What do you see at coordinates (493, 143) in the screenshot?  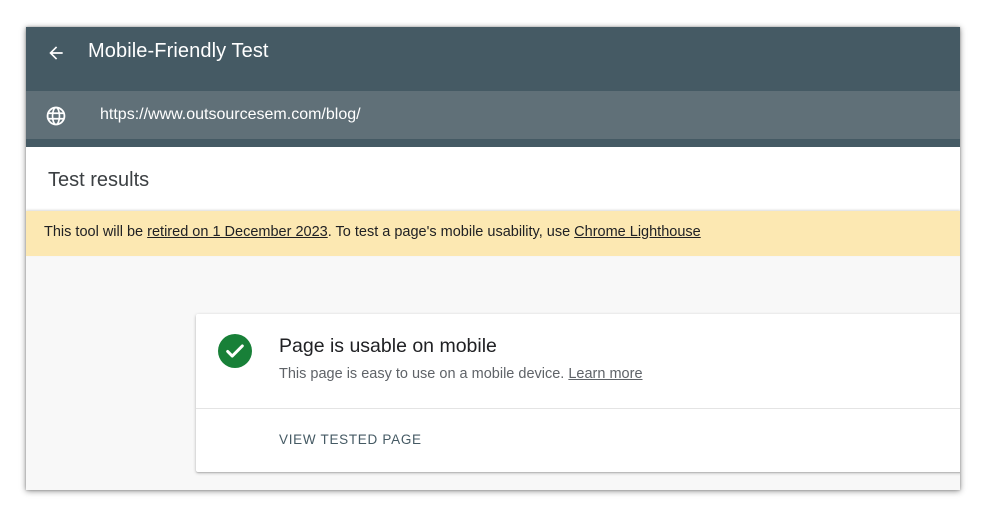 I see `url-bar-underline` at bounding box center [493, 143].